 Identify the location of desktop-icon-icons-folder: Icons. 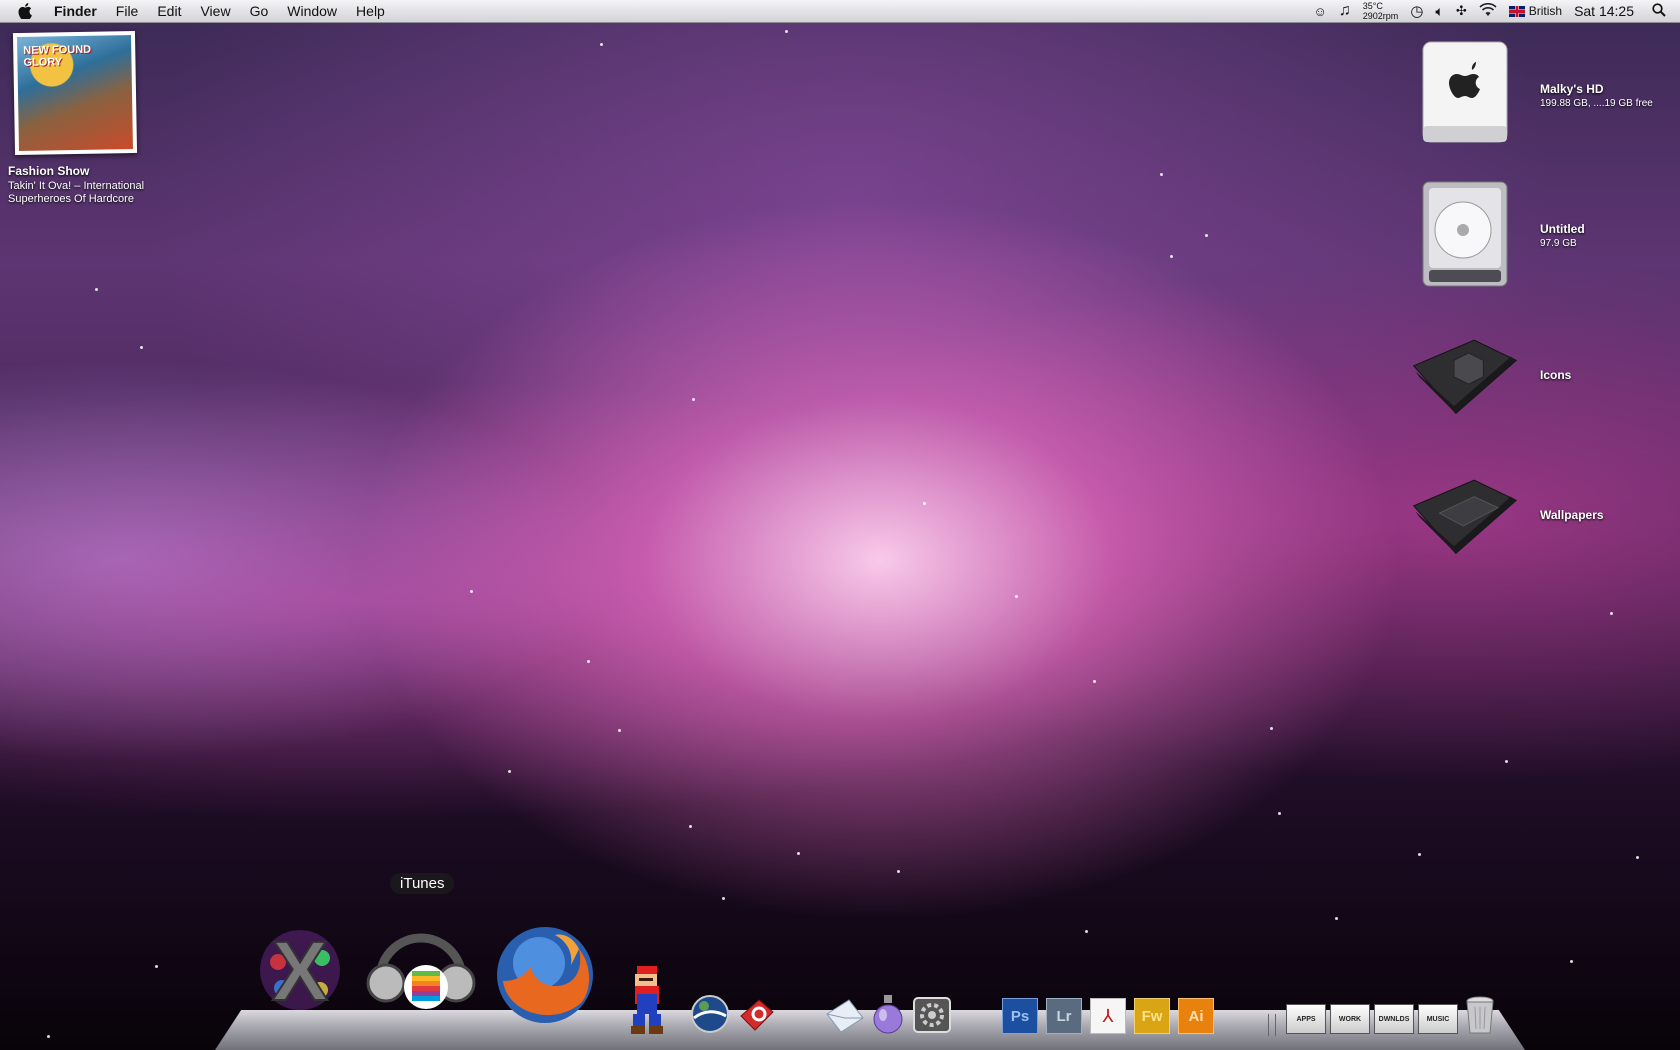
(1540, 375).